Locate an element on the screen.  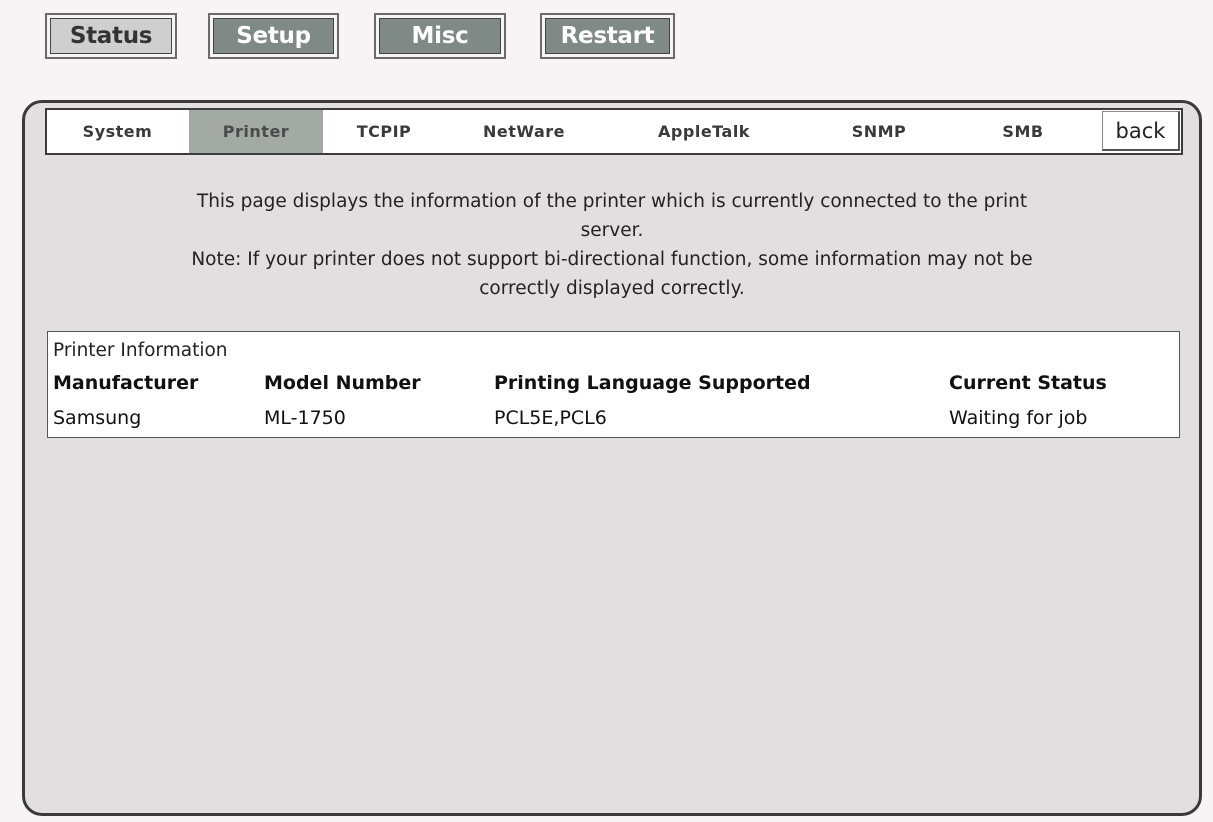
tab-appletalk: AppleTalk is located at coordinates (704, 131).